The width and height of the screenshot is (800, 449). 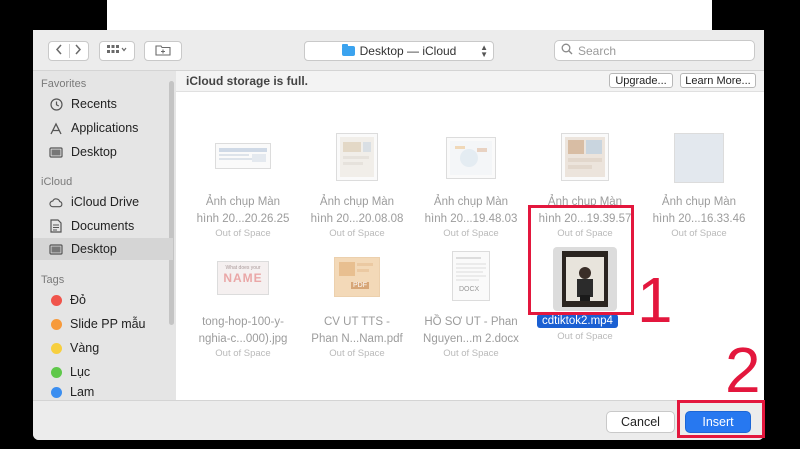 I want to click on clock-icon, so click(x=56, y=104).